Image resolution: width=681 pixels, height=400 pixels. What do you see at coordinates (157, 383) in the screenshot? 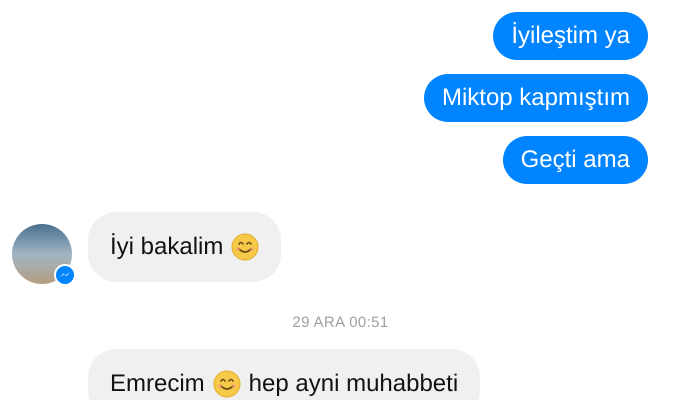
I see `message-text: Emrecim` at bounding box center [157, 383].